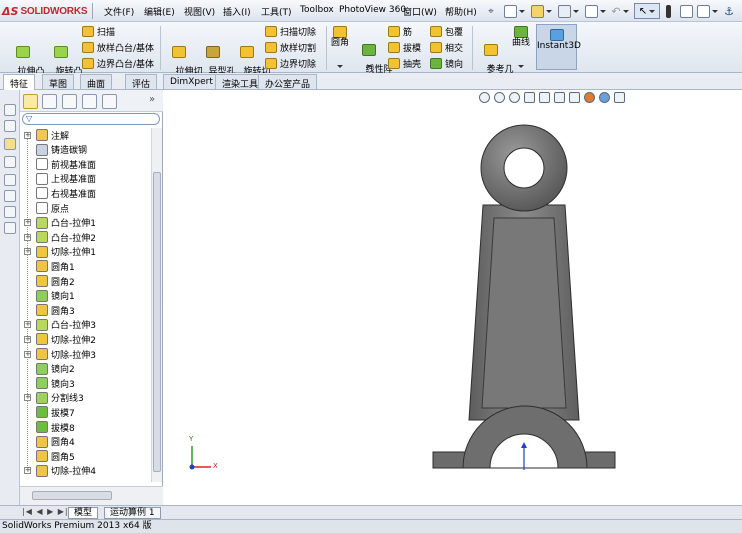  I want to click on rebuild-button, so click(707, 11).